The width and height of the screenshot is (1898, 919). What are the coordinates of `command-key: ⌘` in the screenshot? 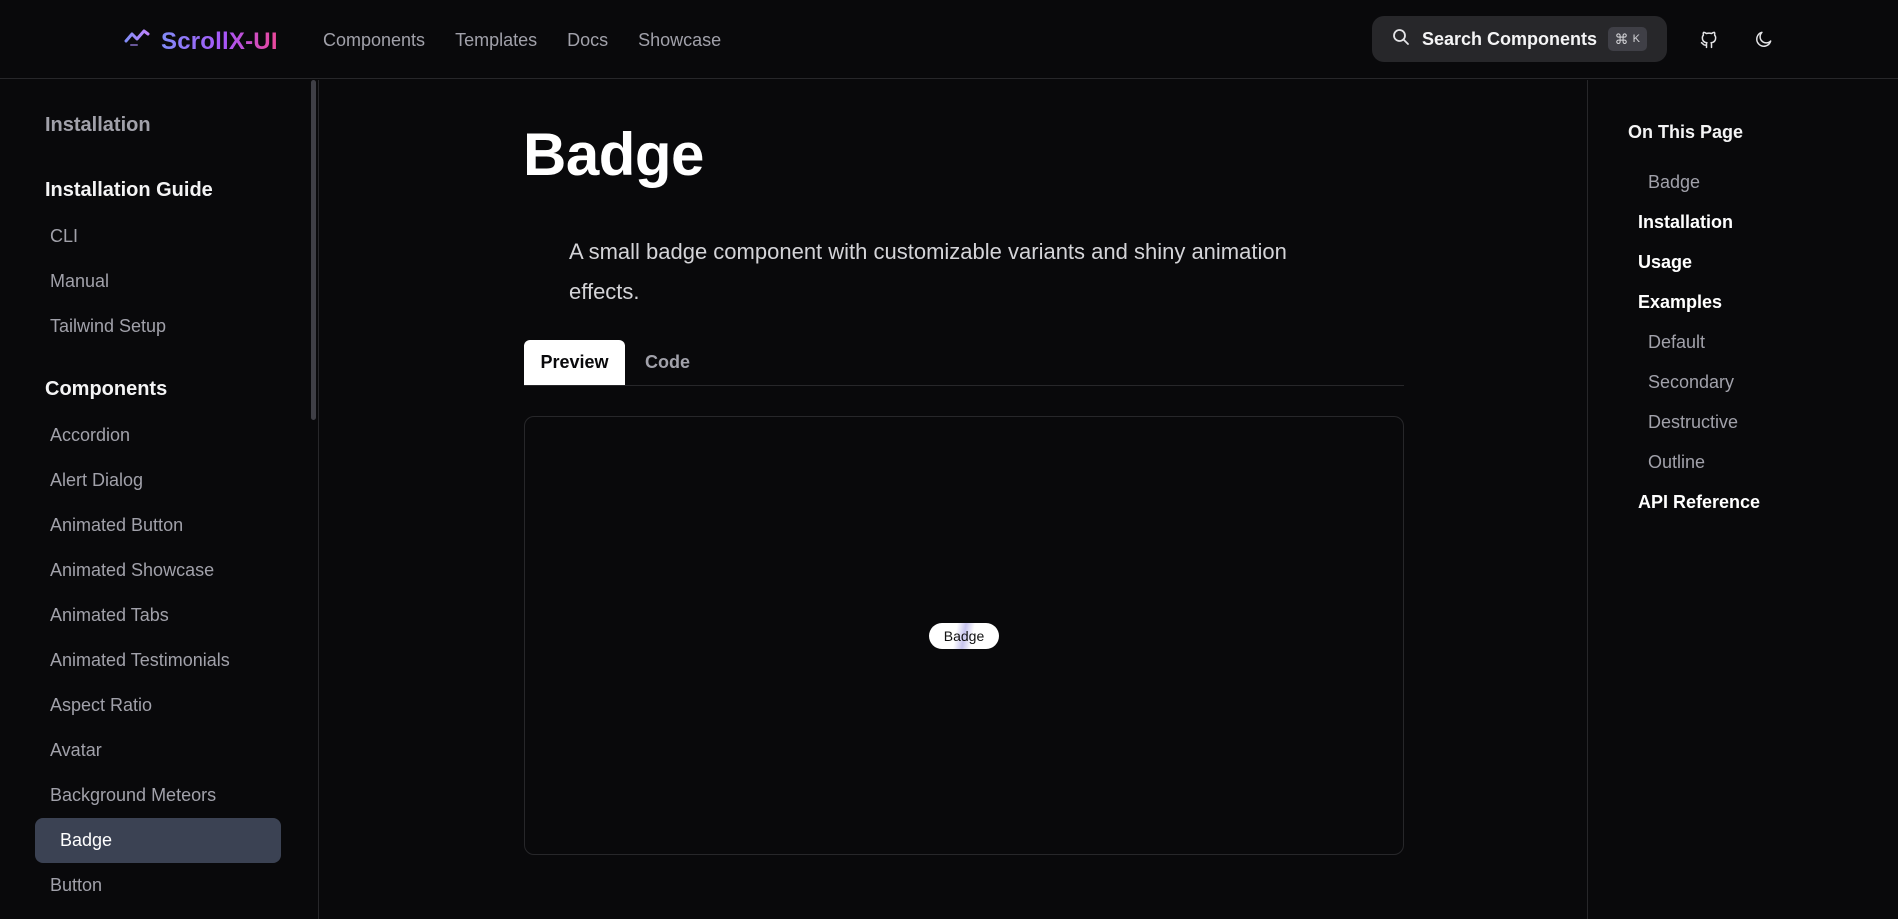 It's located at (1621, 38).